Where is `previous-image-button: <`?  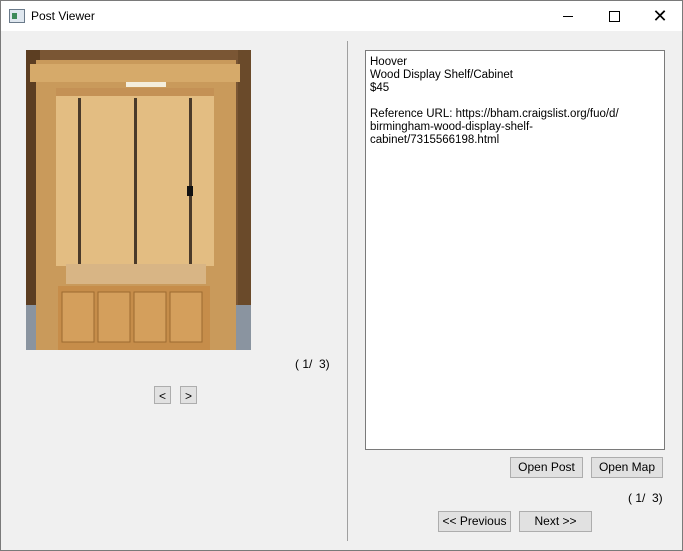 previous-image-button: < is located at coordinates (162, 395).